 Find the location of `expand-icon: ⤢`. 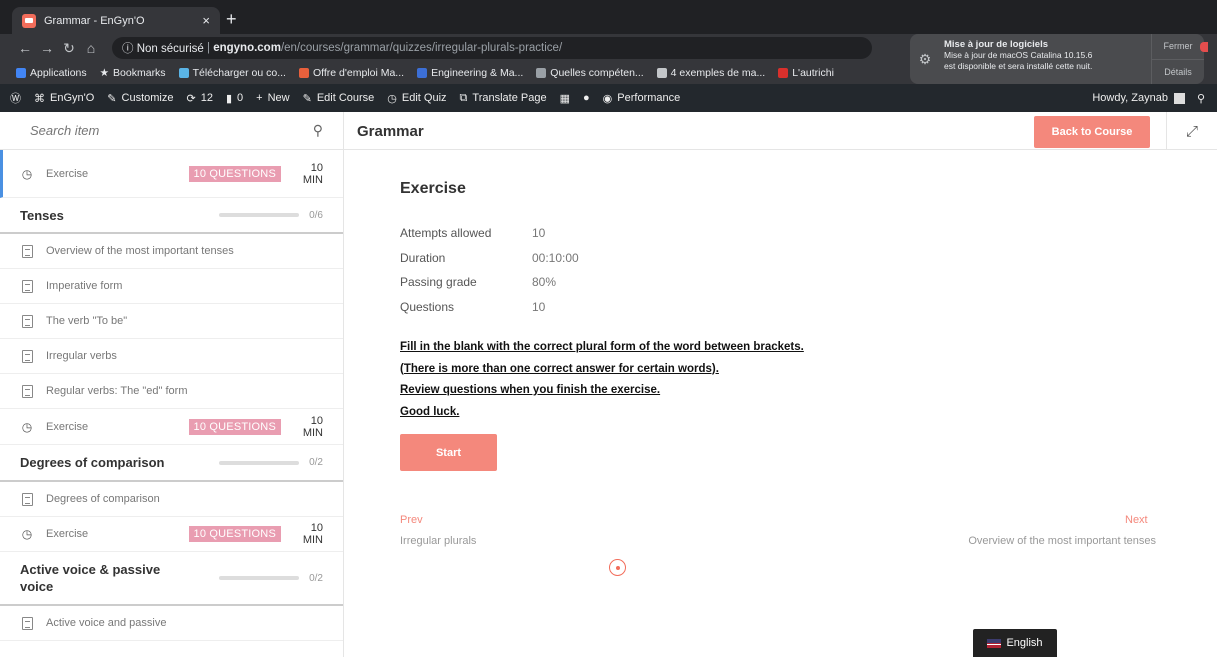

expand-icon: ⤢ is located at coordinates (1191, 131).